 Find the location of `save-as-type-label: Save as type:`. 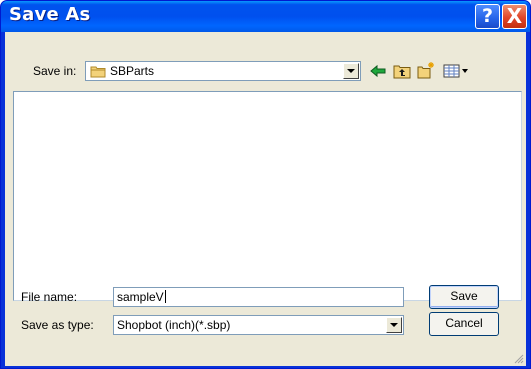

save-as-type-label: Save as type: is located at coordinates (57, 325).